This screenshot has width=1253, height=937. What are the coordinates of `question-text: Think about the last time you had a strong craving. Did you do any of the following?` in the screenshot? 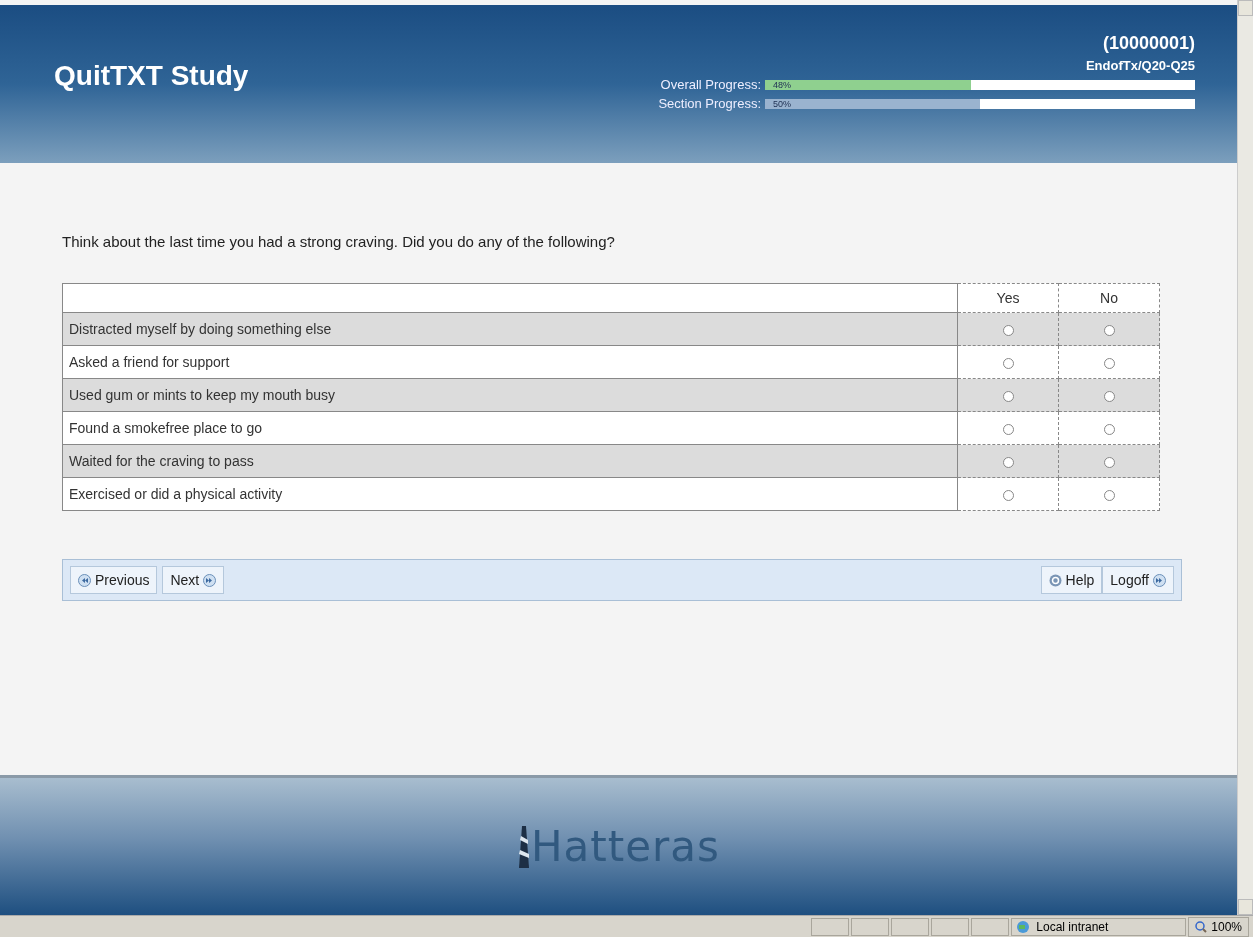 It's located at (339, 241).